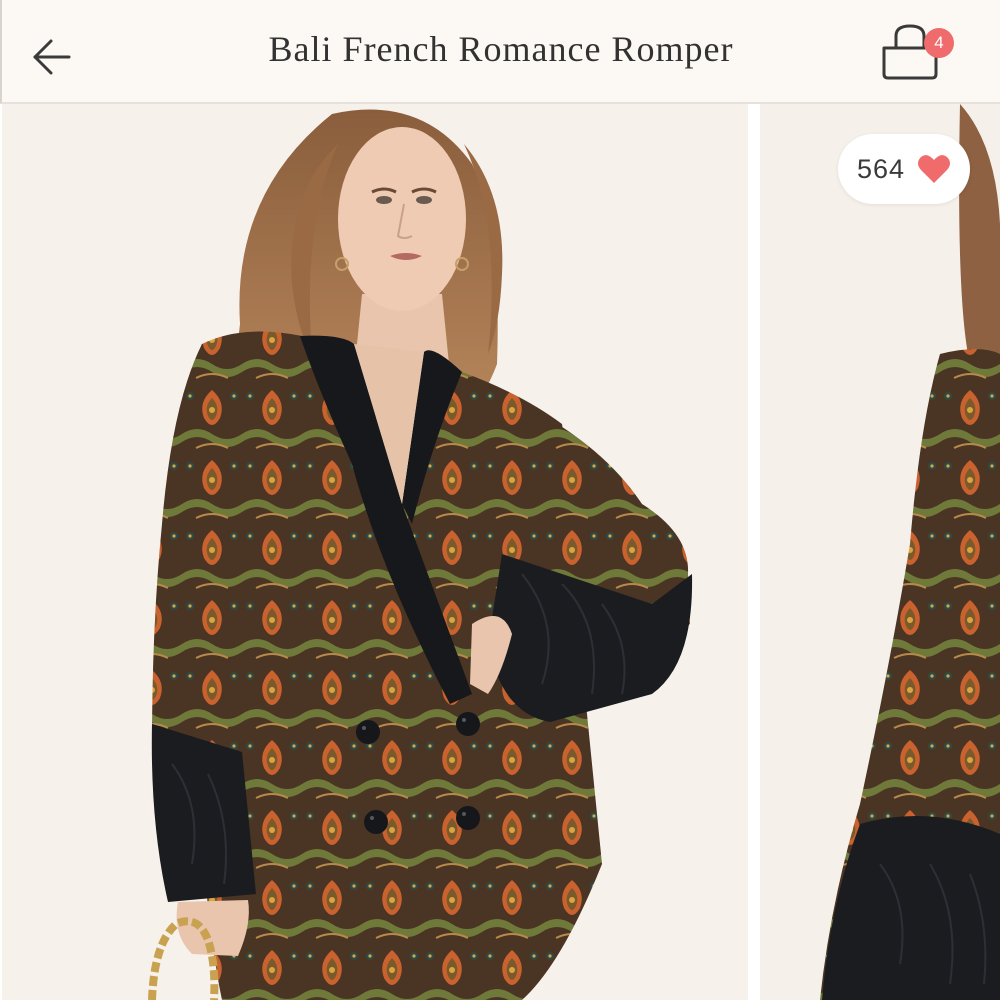  I want to click on like-count: 564, so click(881, 168).